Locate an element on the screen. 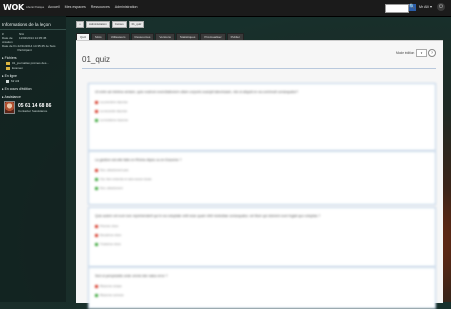 This screenshot has width=451, height=309. assistance-block: 05 61 14 68 86 Contacter l'assistance is located at coordinates (33, 107).